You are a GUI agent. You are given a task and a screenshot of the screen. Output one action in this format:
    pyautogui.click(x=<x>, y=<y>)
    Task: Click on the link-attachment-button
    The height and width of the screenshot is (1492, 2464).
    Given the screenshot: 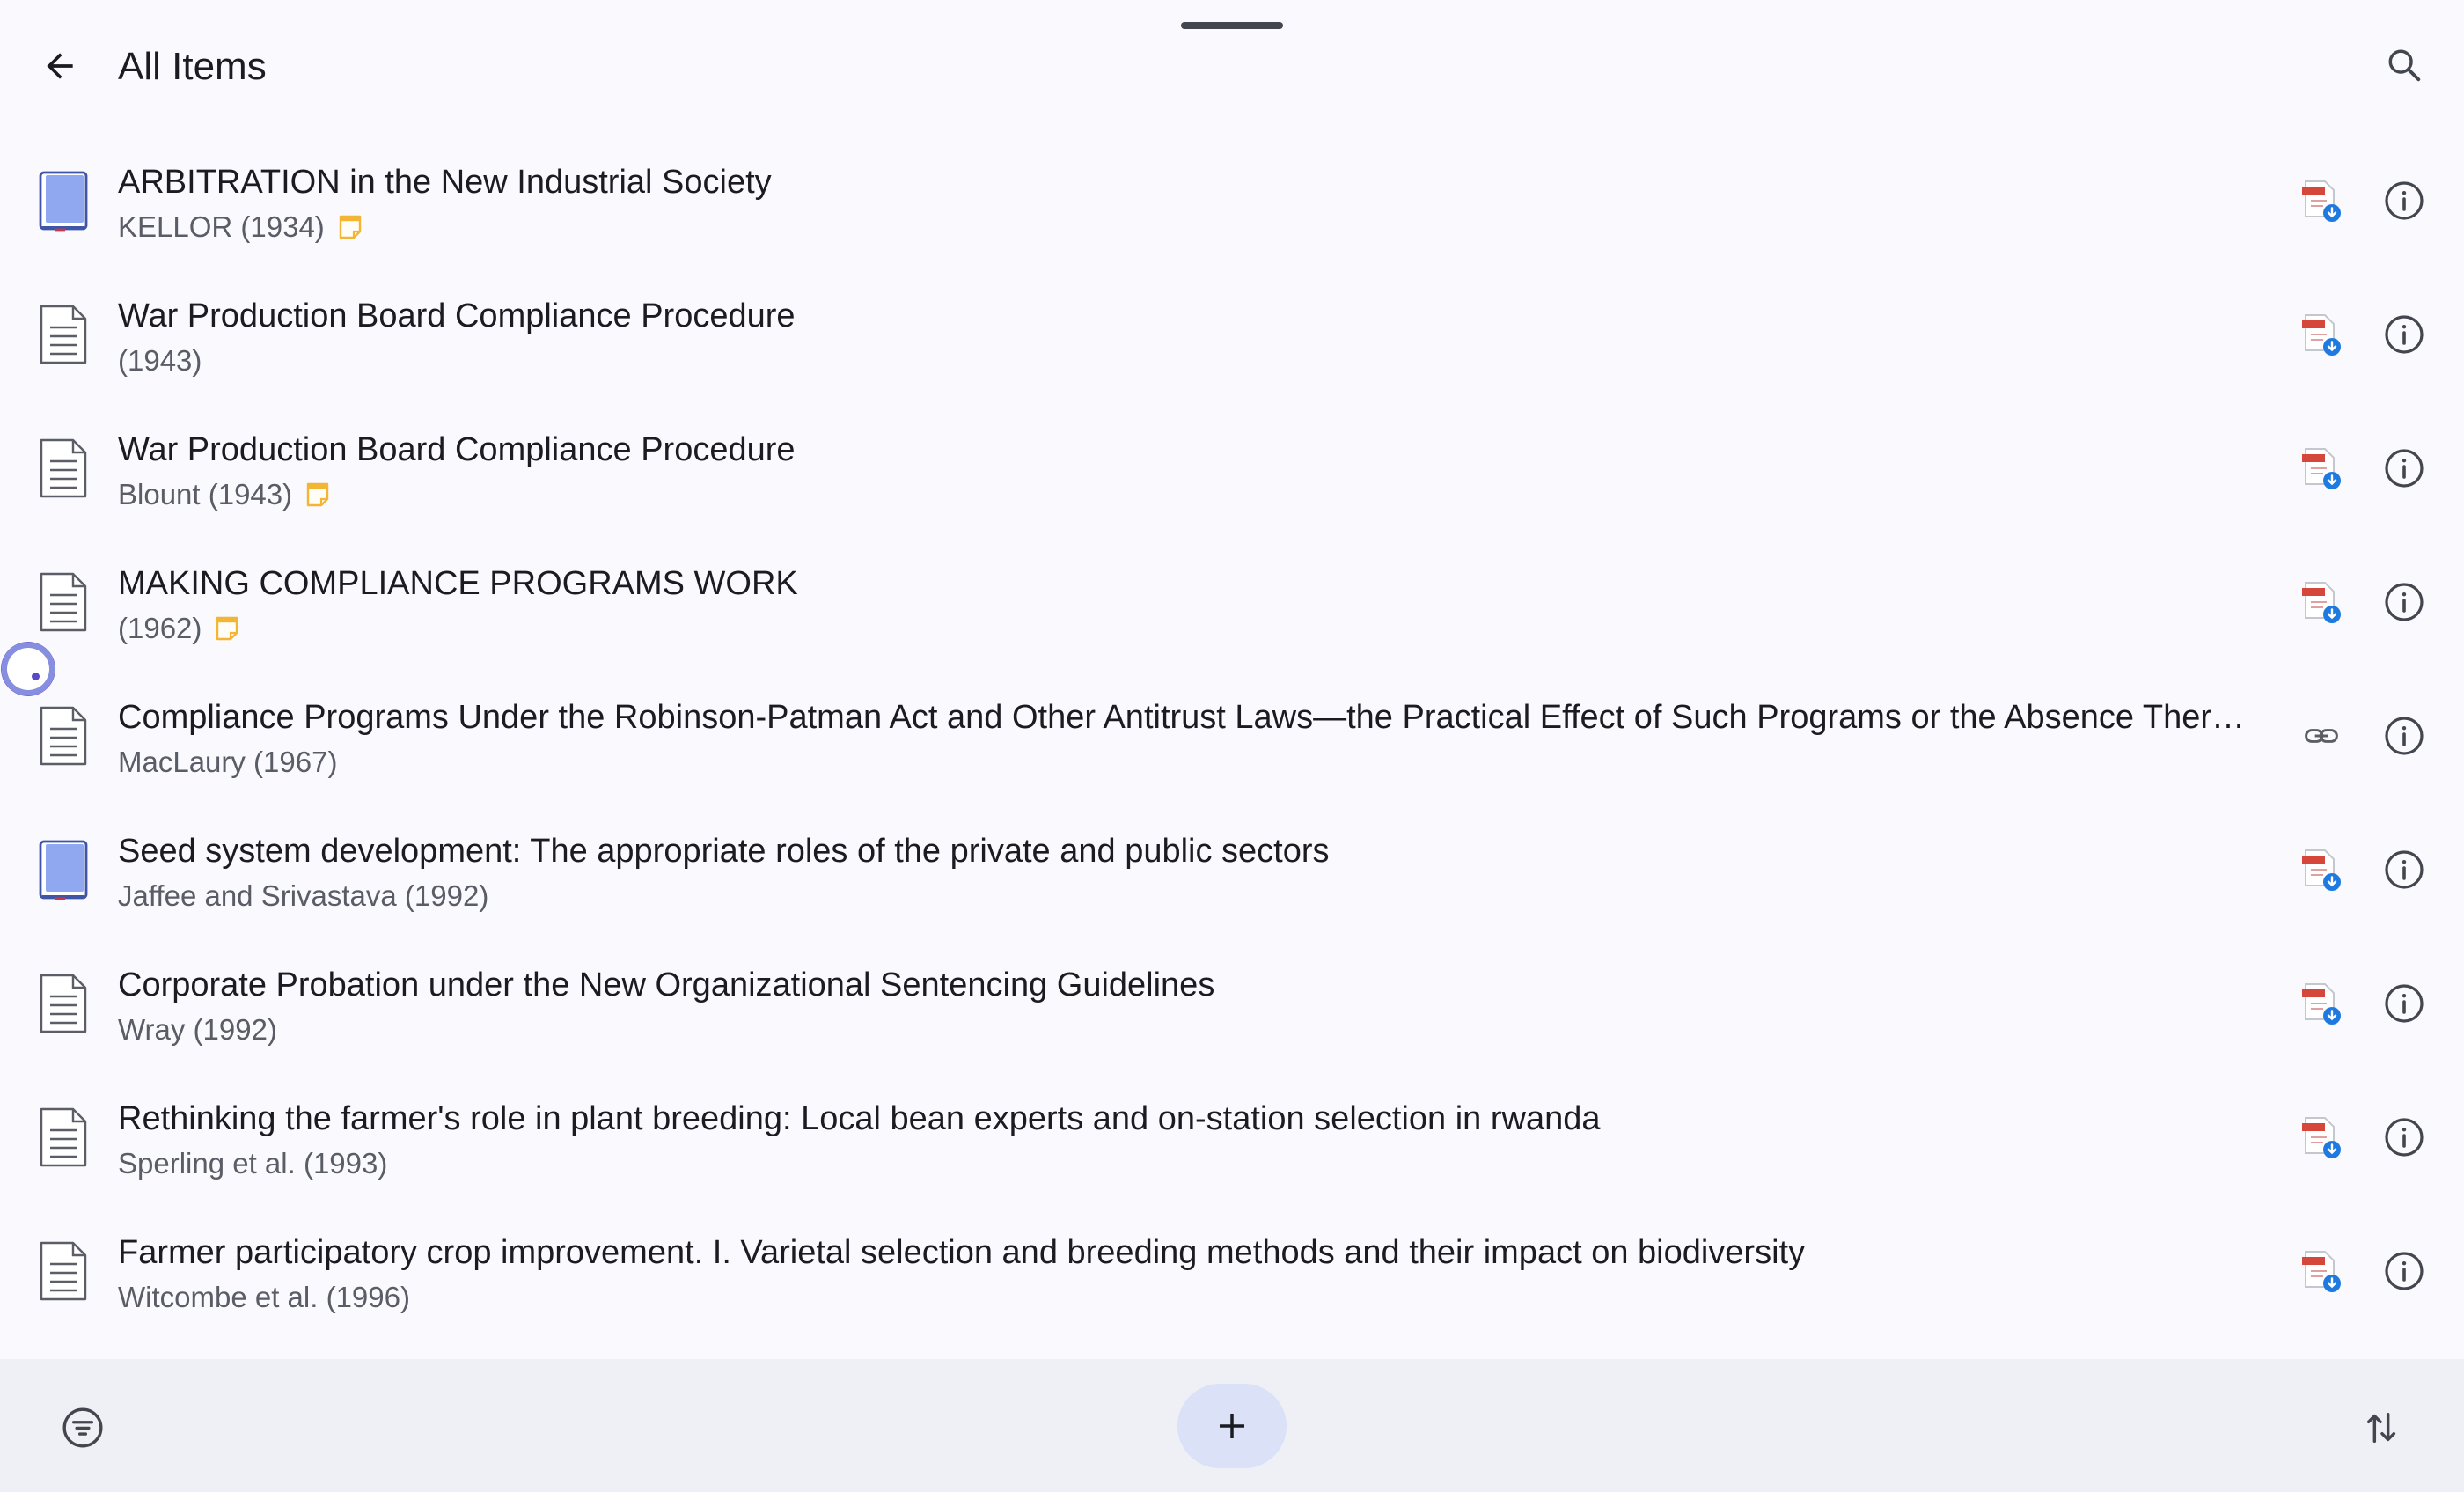 What is the action you would take?
    pyautogui.click(x=2321, y=736)
    